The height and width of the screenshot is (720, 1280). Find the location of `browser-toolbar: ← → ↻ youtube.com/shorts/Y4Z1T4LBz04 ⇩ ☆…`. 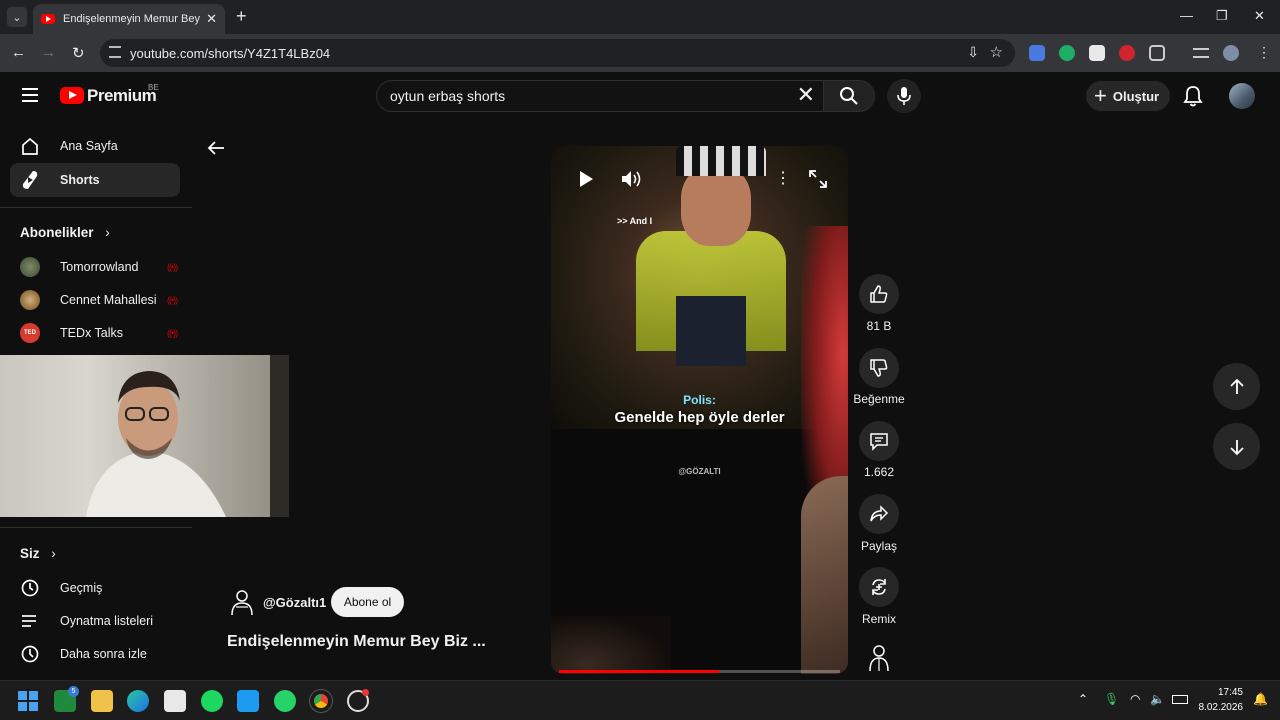

browser-toolbar: ← → ↻ youtube.com/shorts/Y4Z1T4LBz04 ⇩ ☆… is located at coordinates (640, 53).